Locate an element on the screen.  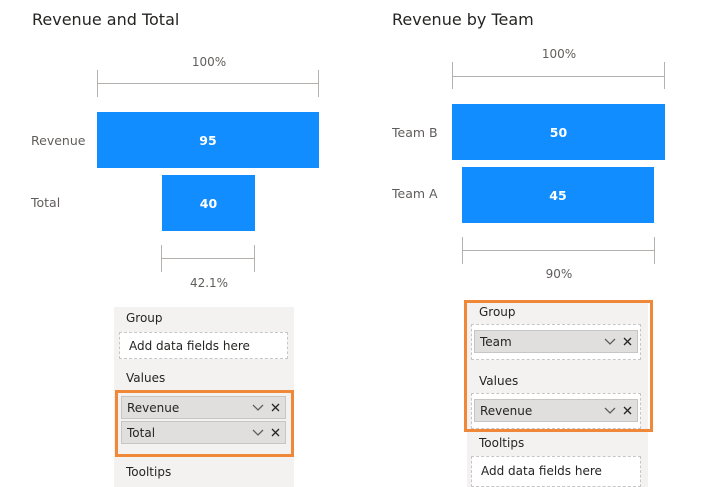
left-bottom-bracket-line is located at coordinates (208, 258).